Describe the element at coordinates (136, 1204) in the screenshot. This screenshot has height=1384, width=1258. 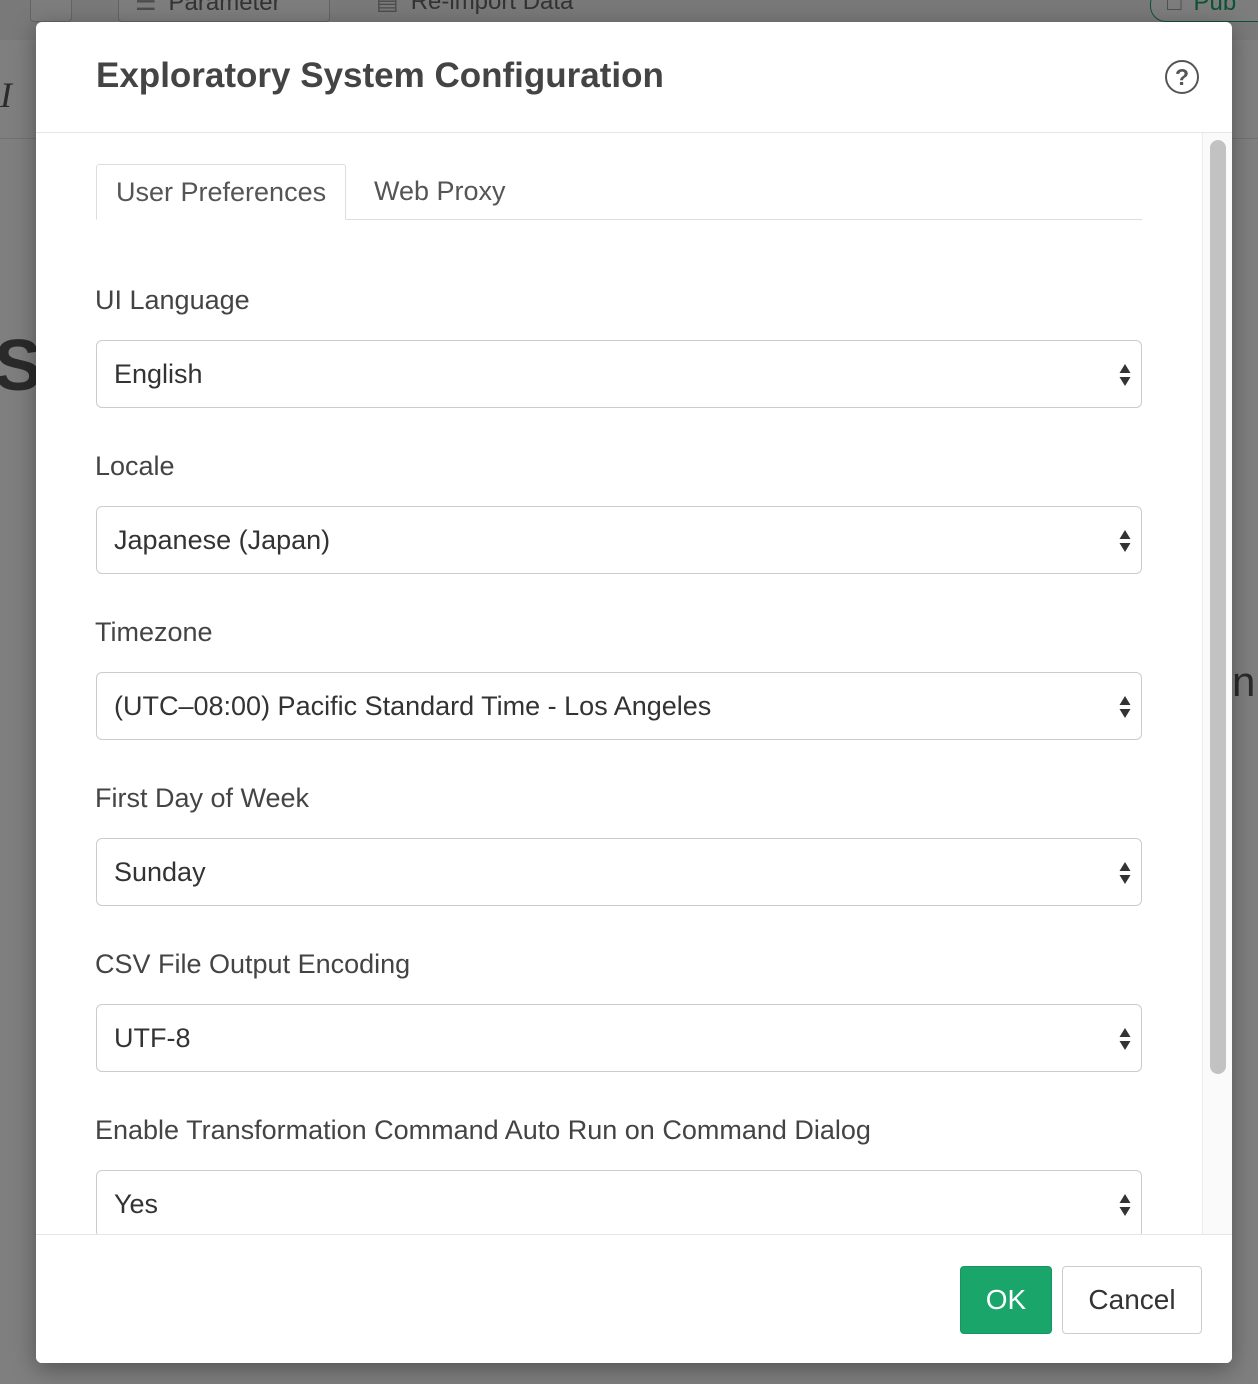
I see `auto-run-value: Yes` at that location.